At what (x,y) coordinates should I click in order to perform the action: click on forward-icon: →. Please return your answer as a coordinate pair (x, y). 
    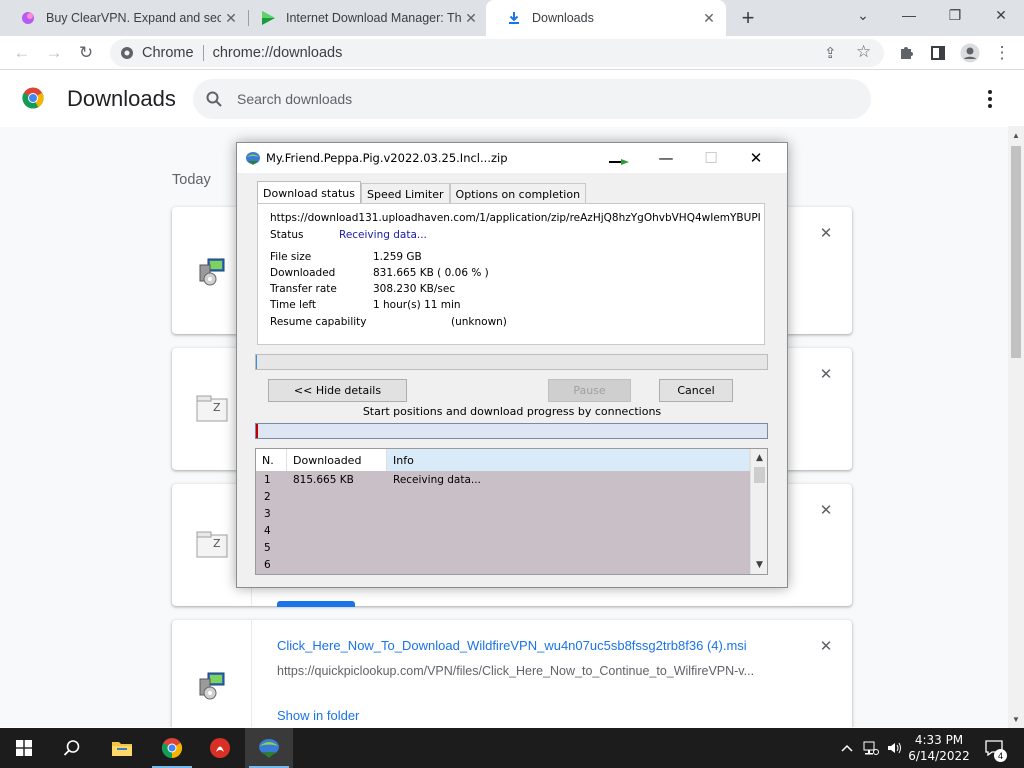
    Looking at the image, I should click on (54, 53).